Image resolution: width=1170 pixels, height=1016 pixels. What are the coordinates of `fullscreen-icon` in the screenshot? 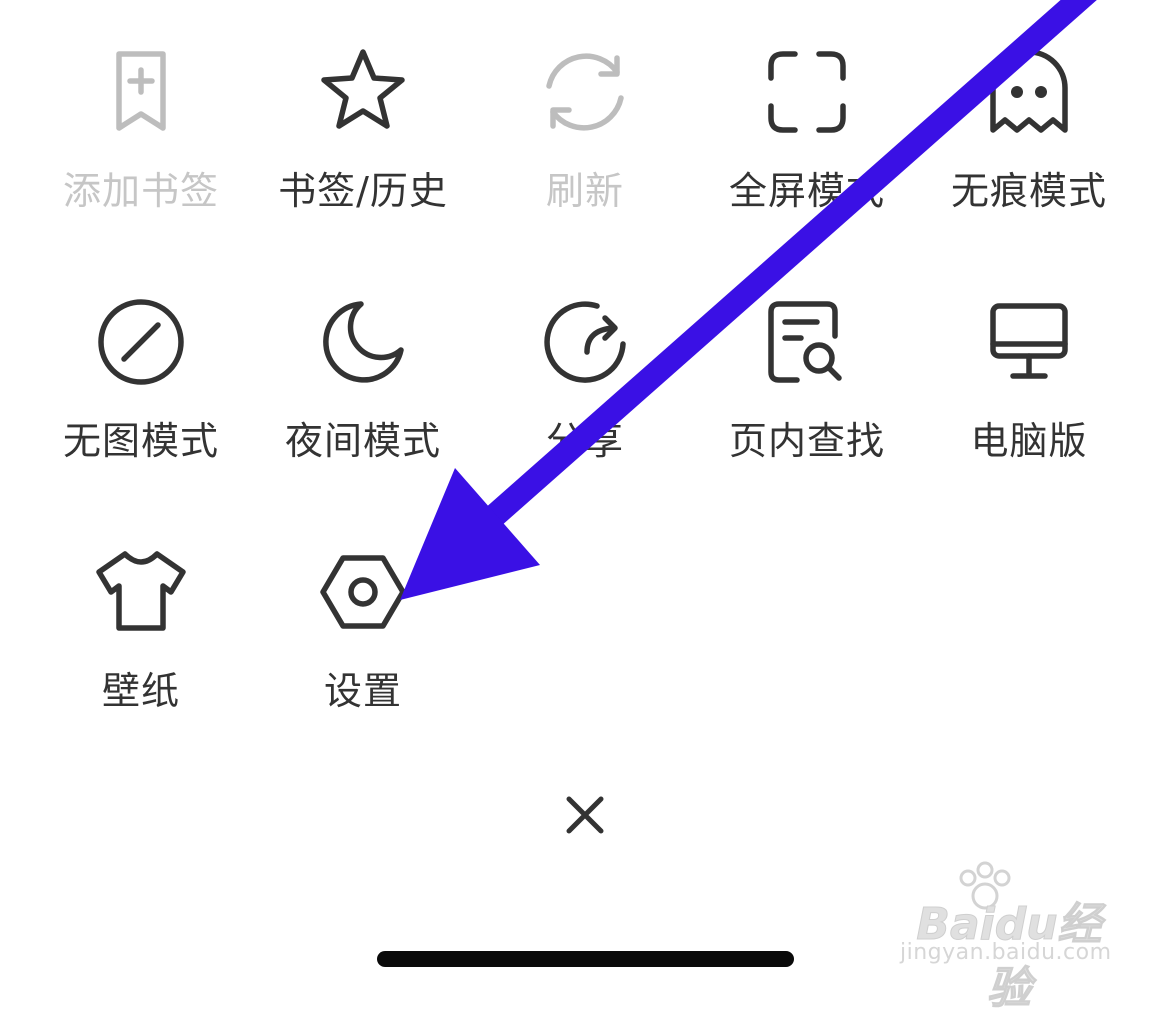 It's located at (807, 92).